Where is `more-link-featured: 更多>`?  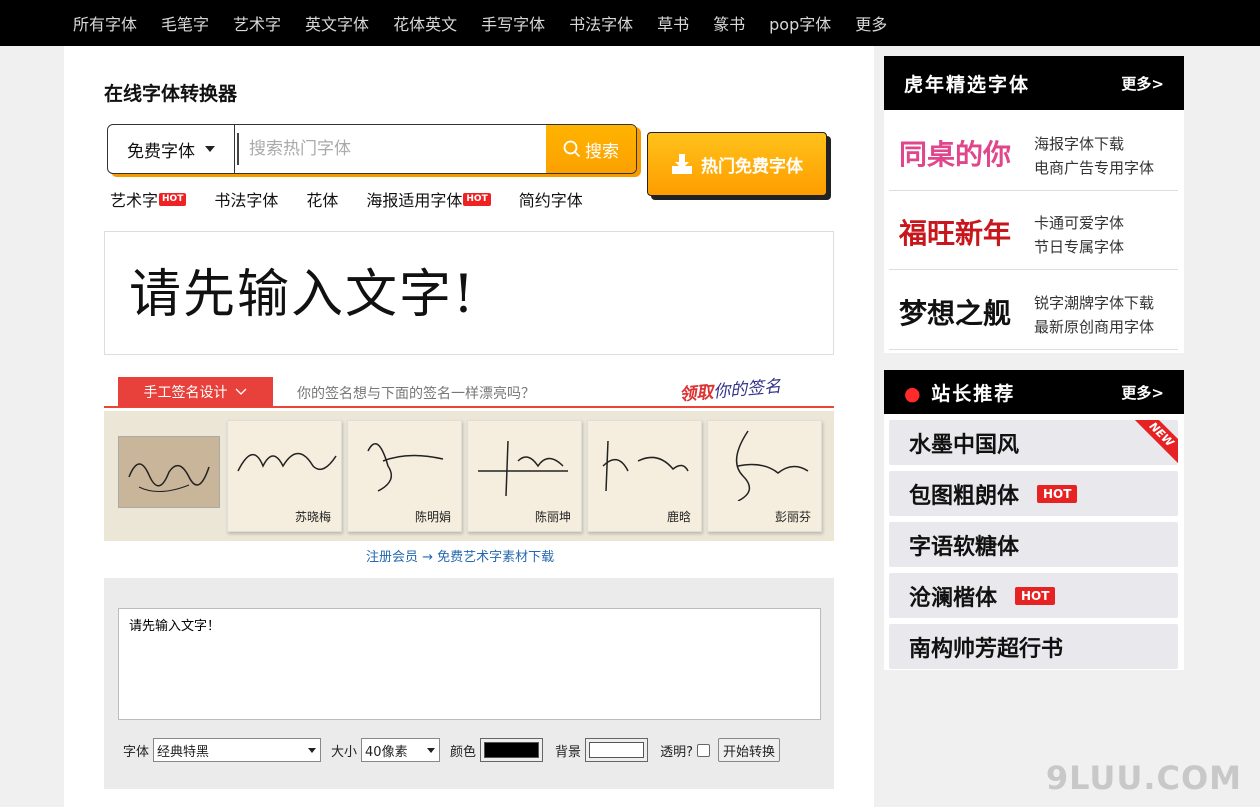 more-link-featured: 更多> is located at coordinates (1142, 83).